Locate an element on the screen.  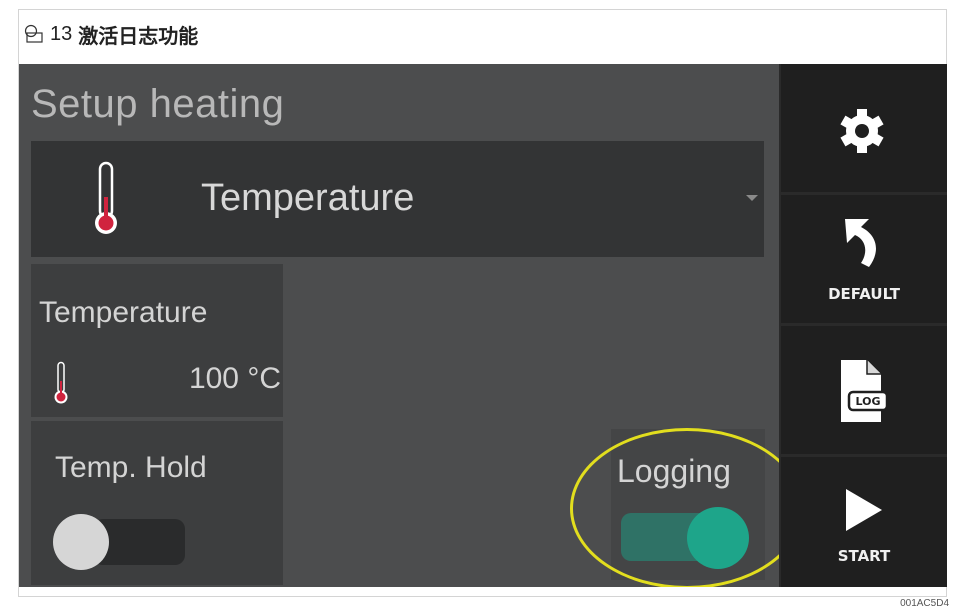
parameter-dropdown-value: Temperature is located at coordinates (308, 198).